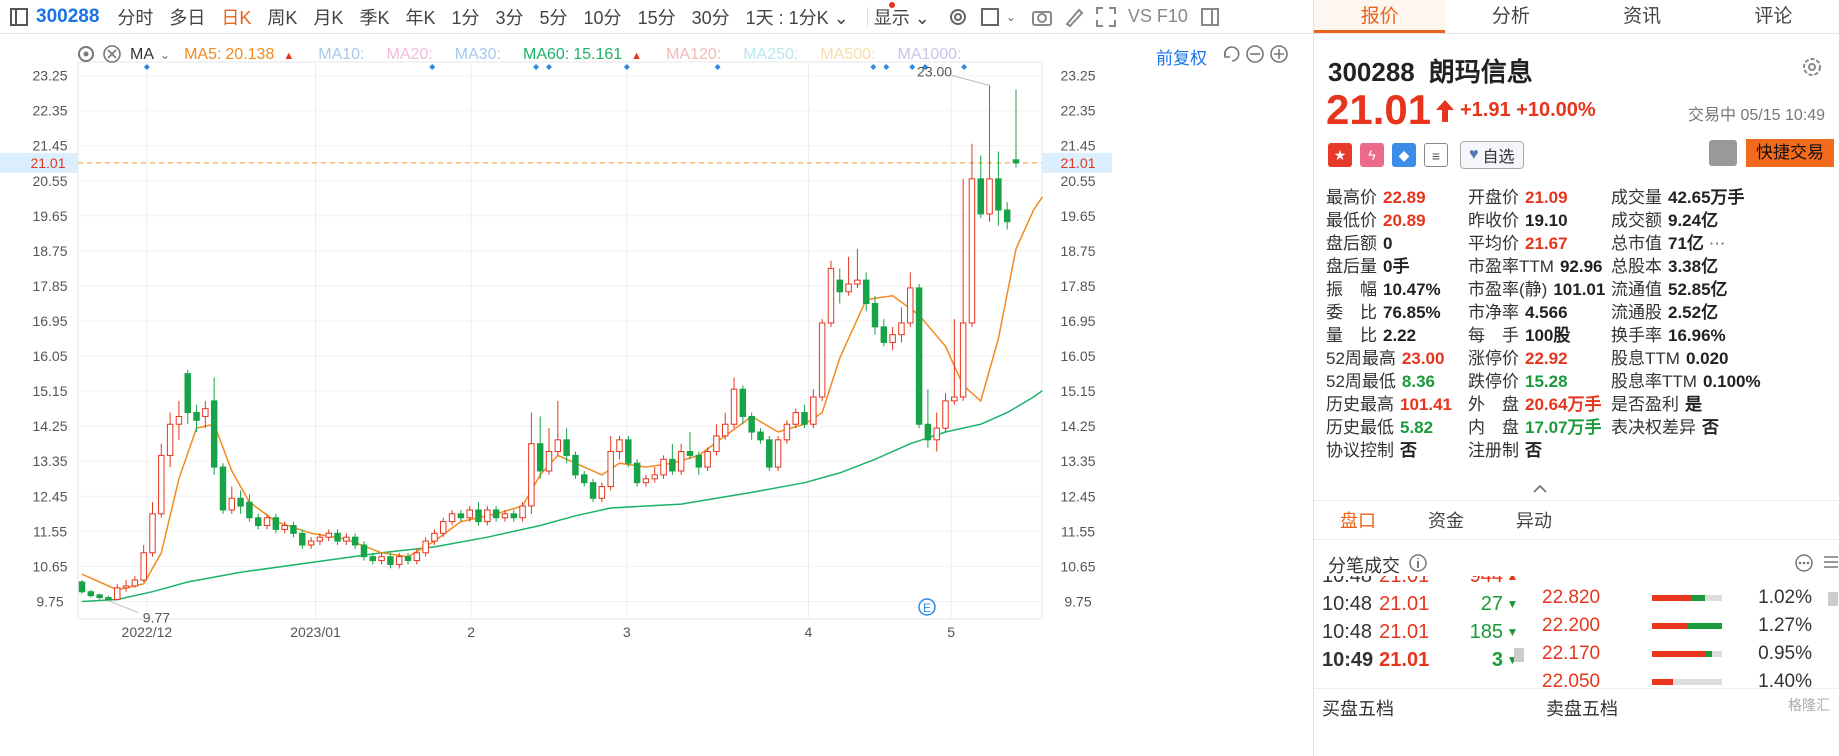  What do you see at coordinates (1833, 599) in the screenshot?
I see `depth-scrollbar` at bounding box center [1833, 599].